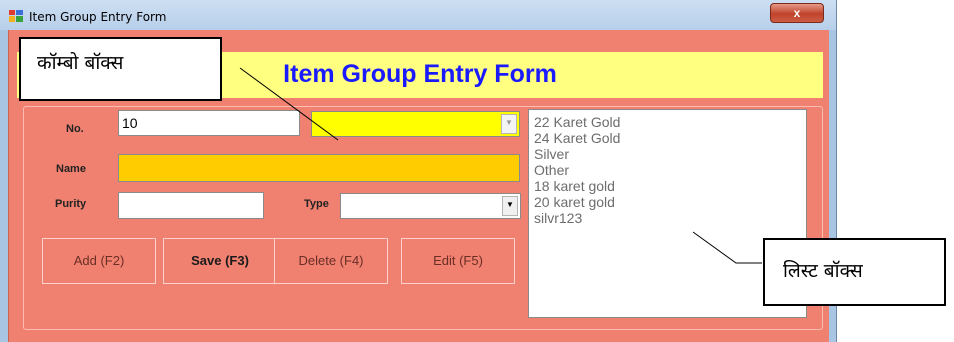  What do you see at coordinates (80, 63) in the screenshot?
I see `combo-box-callout-text: कॉम्बो बॉक्स` at bounding box center [80, 63].